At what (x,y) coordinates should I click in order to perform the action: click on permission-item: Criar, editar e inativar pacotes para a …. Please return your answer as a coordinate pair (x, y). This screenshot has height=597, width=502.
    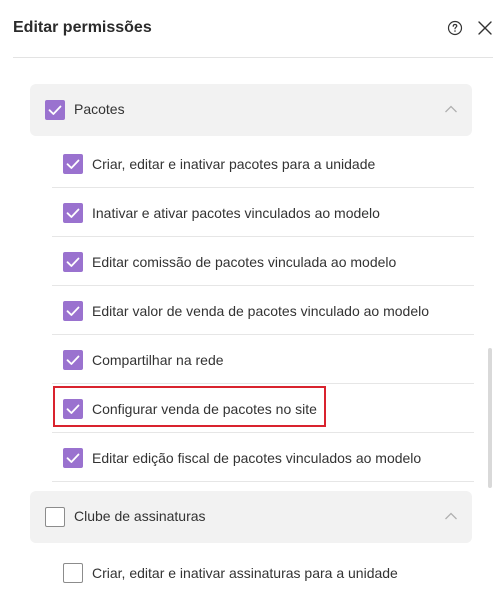
    Looking at the image, I should click on (263, 164).